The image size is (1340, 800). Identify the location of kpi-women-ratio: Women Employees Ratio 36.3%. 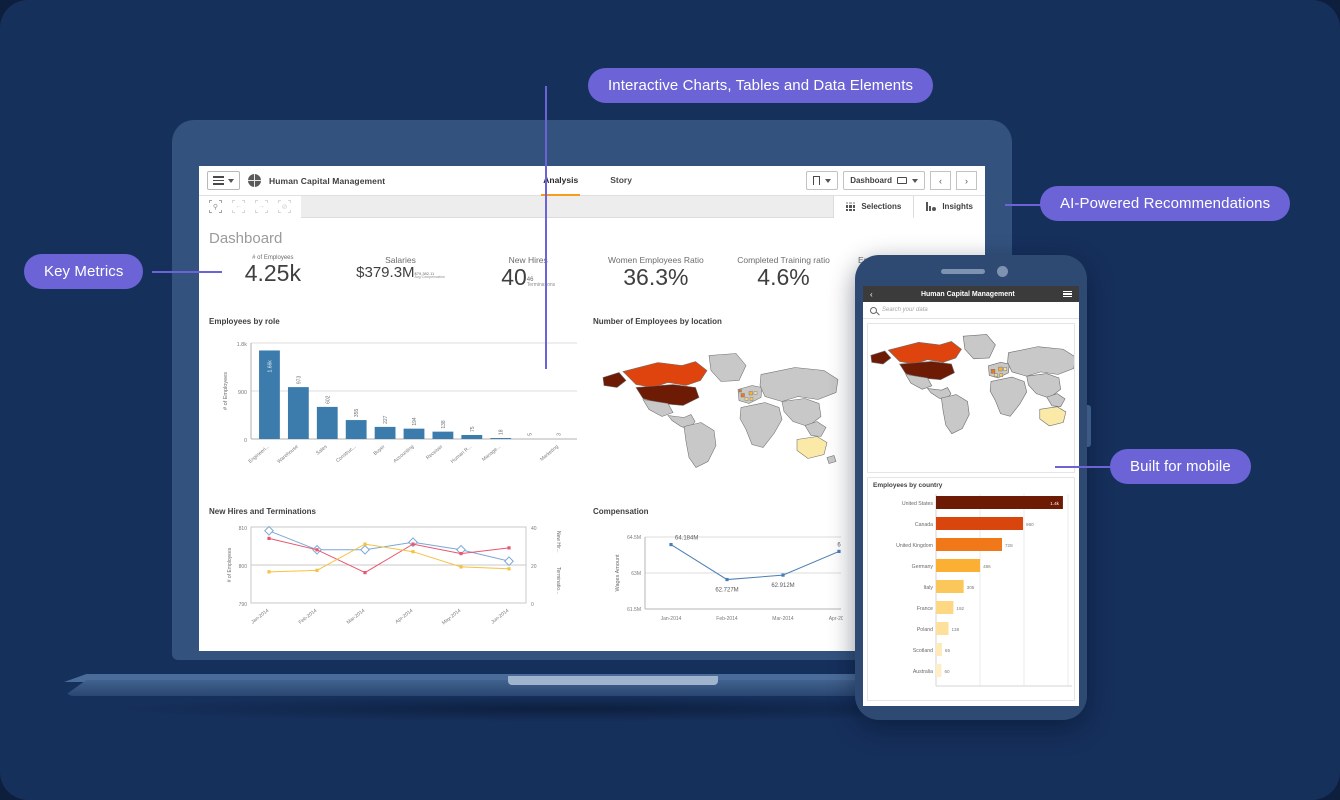
(656, 279).